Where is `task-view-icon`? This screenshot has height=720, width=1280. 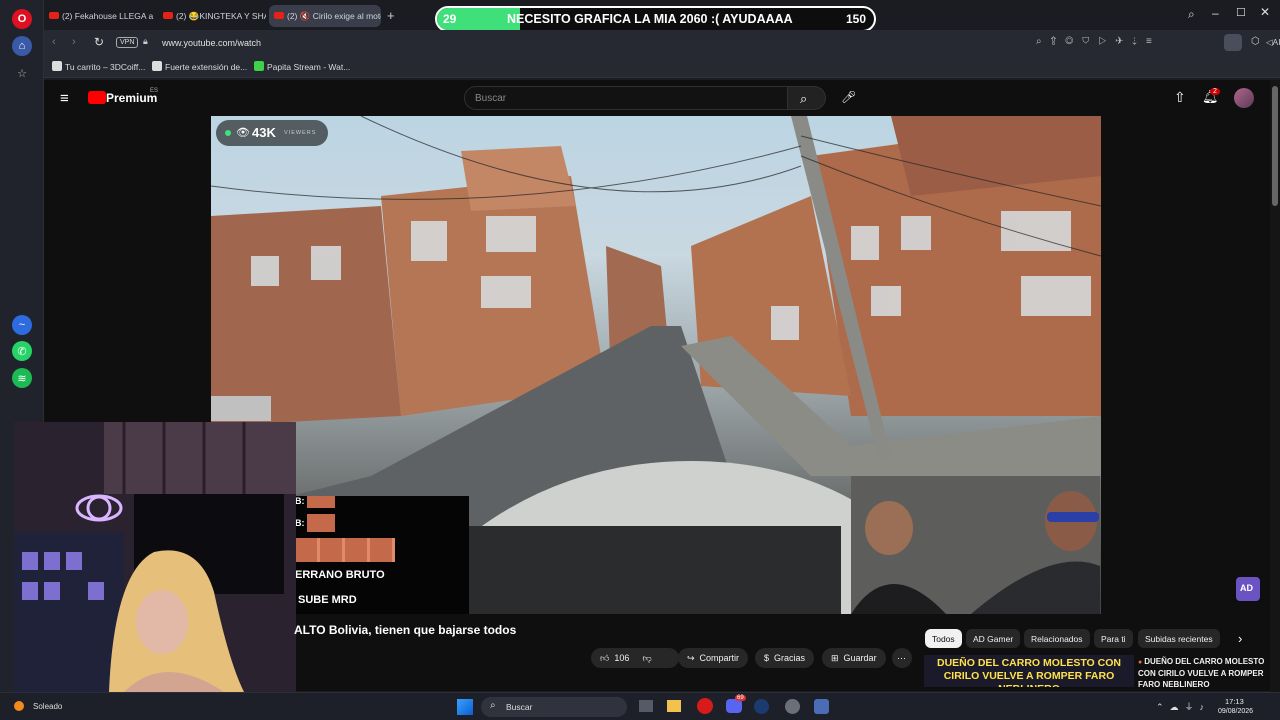
task-view-icon is located at coordinates (646, 706).